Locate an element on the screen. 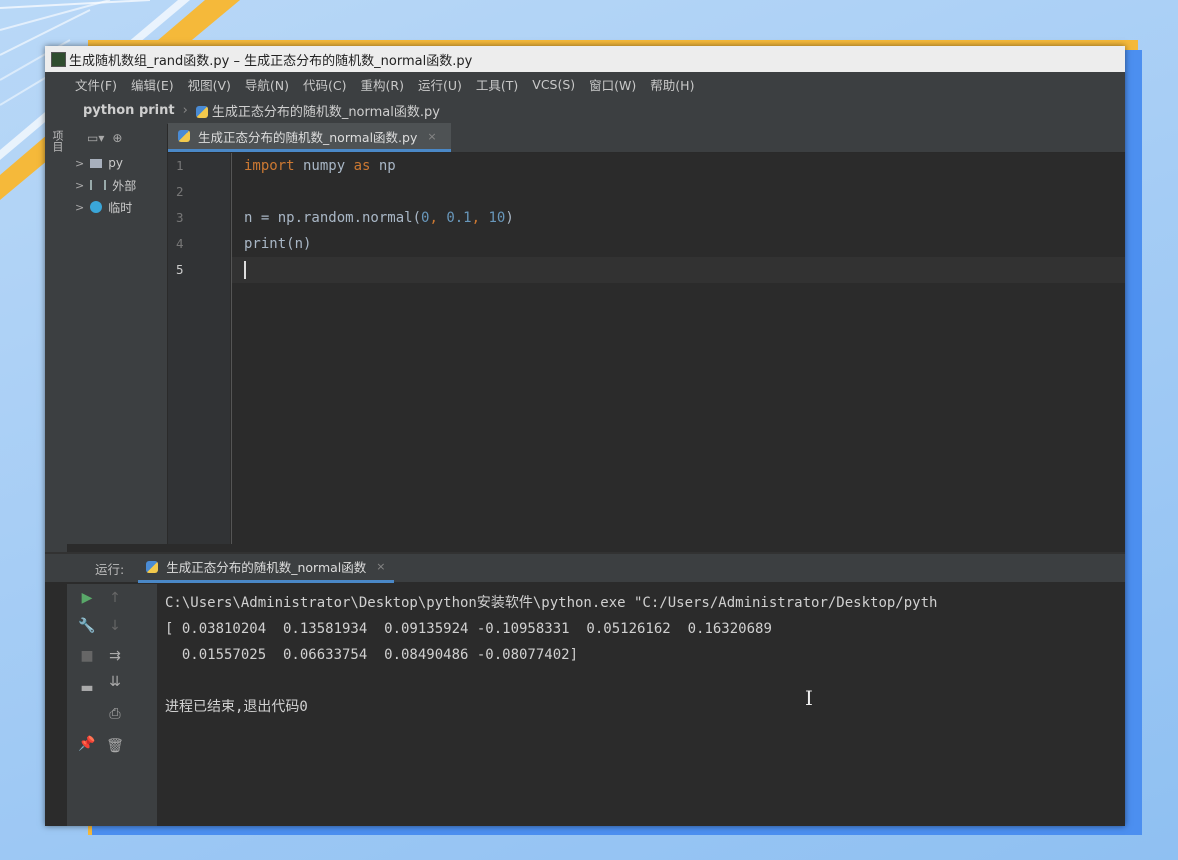 The image size is (1178, 860). tree-item-label: 临时 is located at coordinates (120, 207).